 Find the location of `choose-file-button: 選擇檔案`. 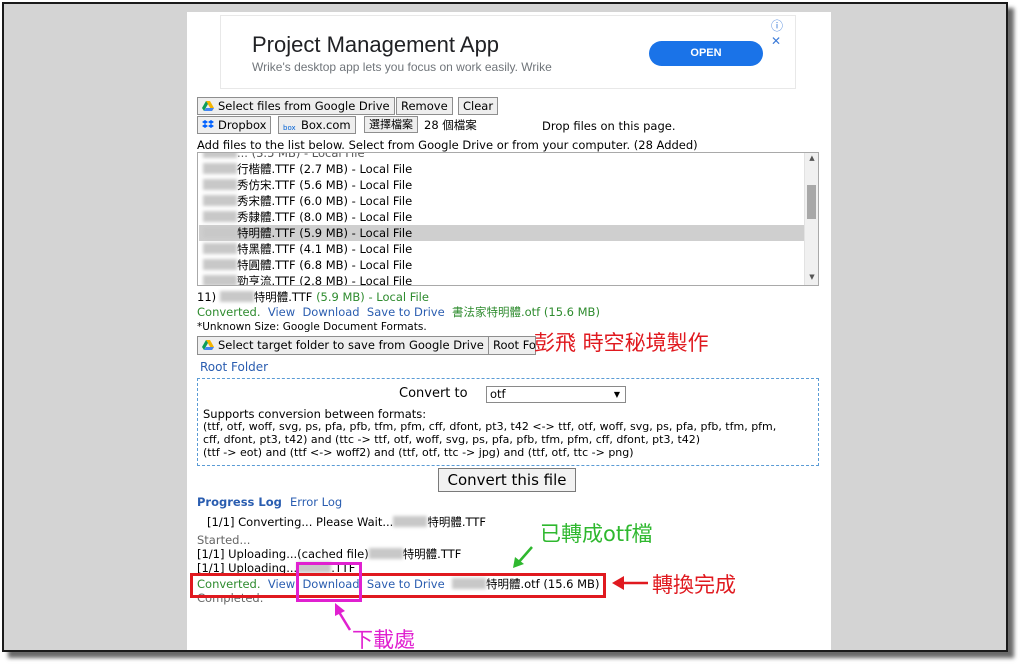

choose-file-button: 選擇檔案 is located at coordinates (391, 124).